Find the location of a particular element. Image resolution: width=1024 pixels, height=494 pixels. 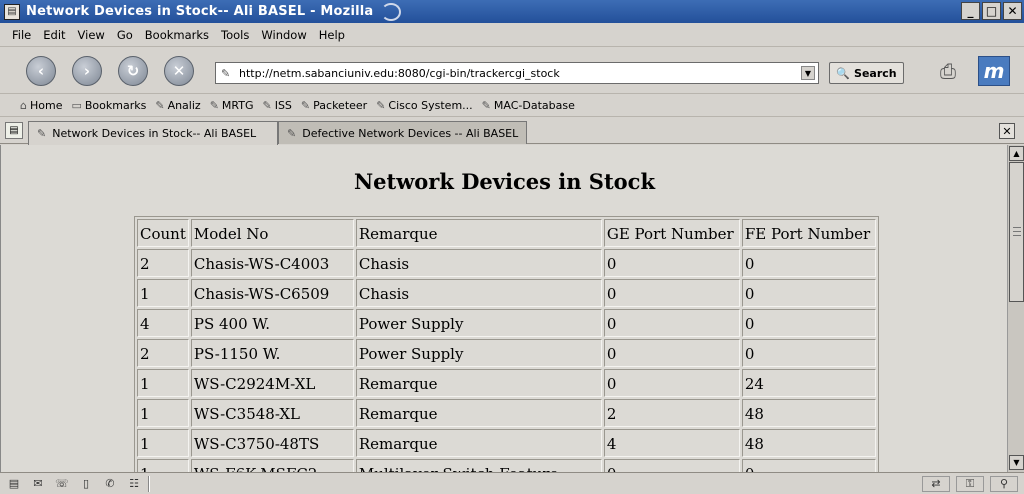

table-row: 1WS-F6K-MSFC2Multilayer Switch Feature00 is located at coordinates (506, 465).